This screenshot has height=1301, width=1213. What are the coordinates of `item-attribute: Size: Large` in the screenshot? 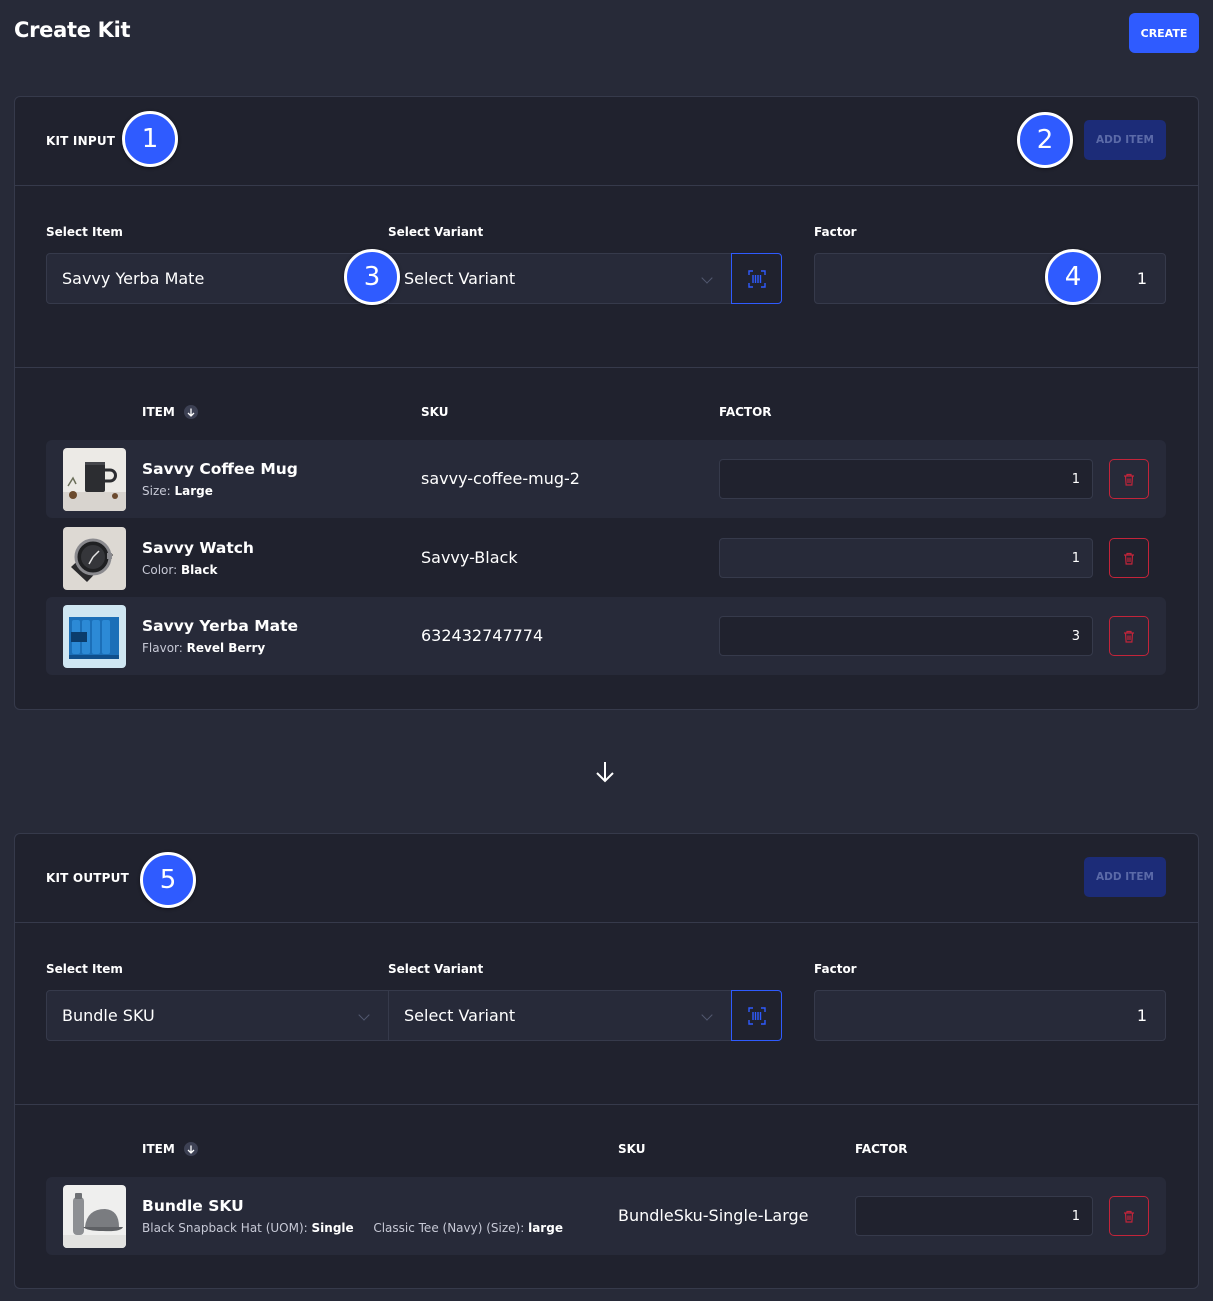 It's located at (177, 491).